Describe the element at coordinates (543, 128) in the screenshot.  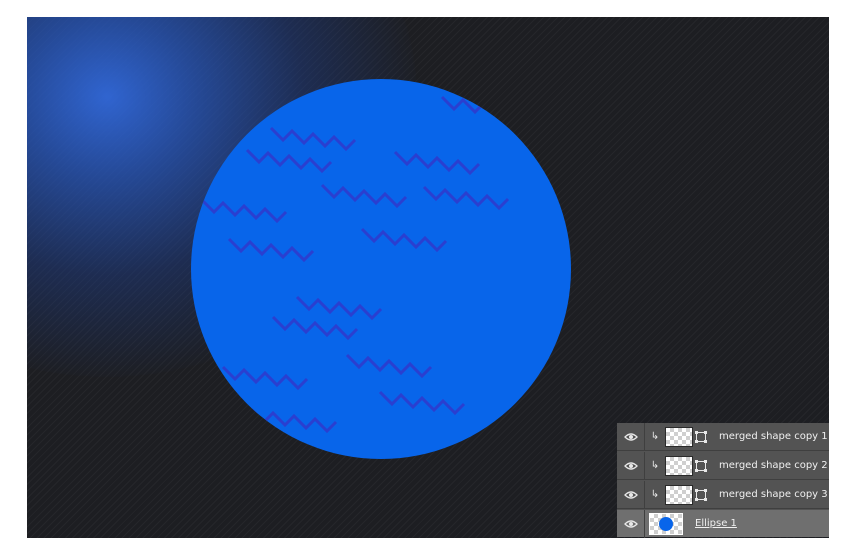
I see `zigzag-line` at that location.